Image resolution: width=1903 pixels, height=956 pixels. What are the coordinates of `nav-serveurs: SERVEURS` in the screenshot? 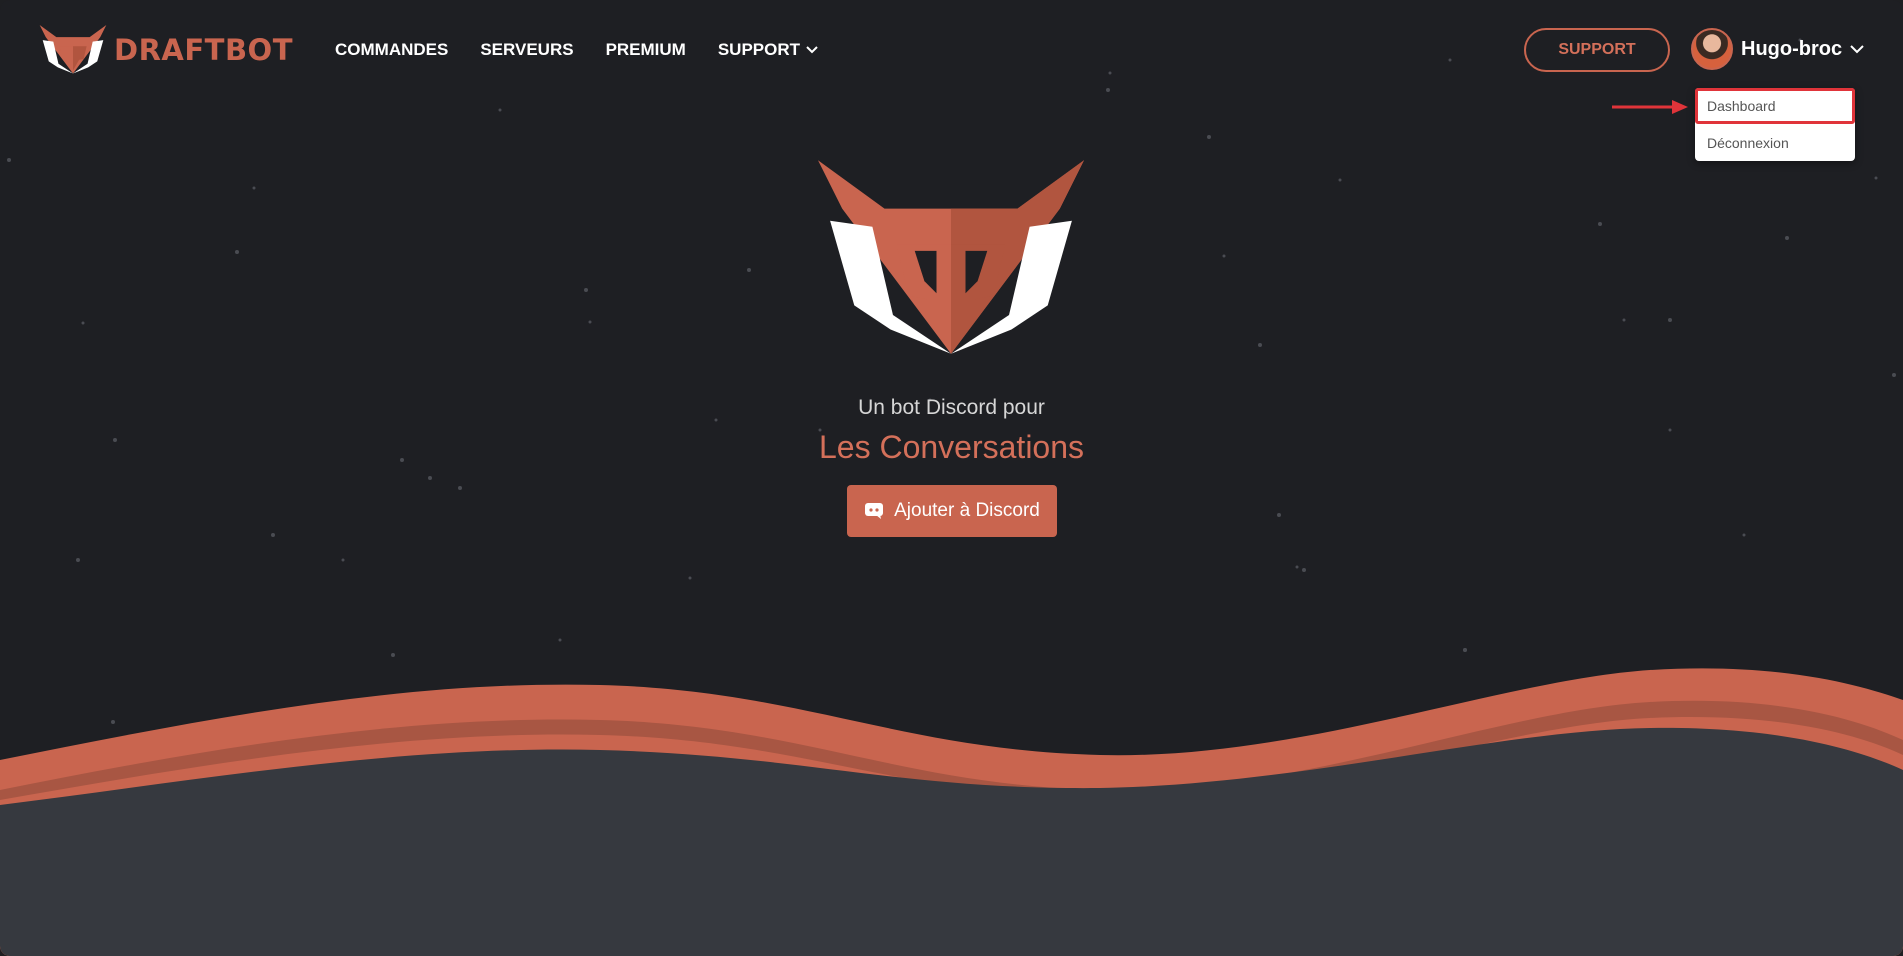 It's located at (526, 50).